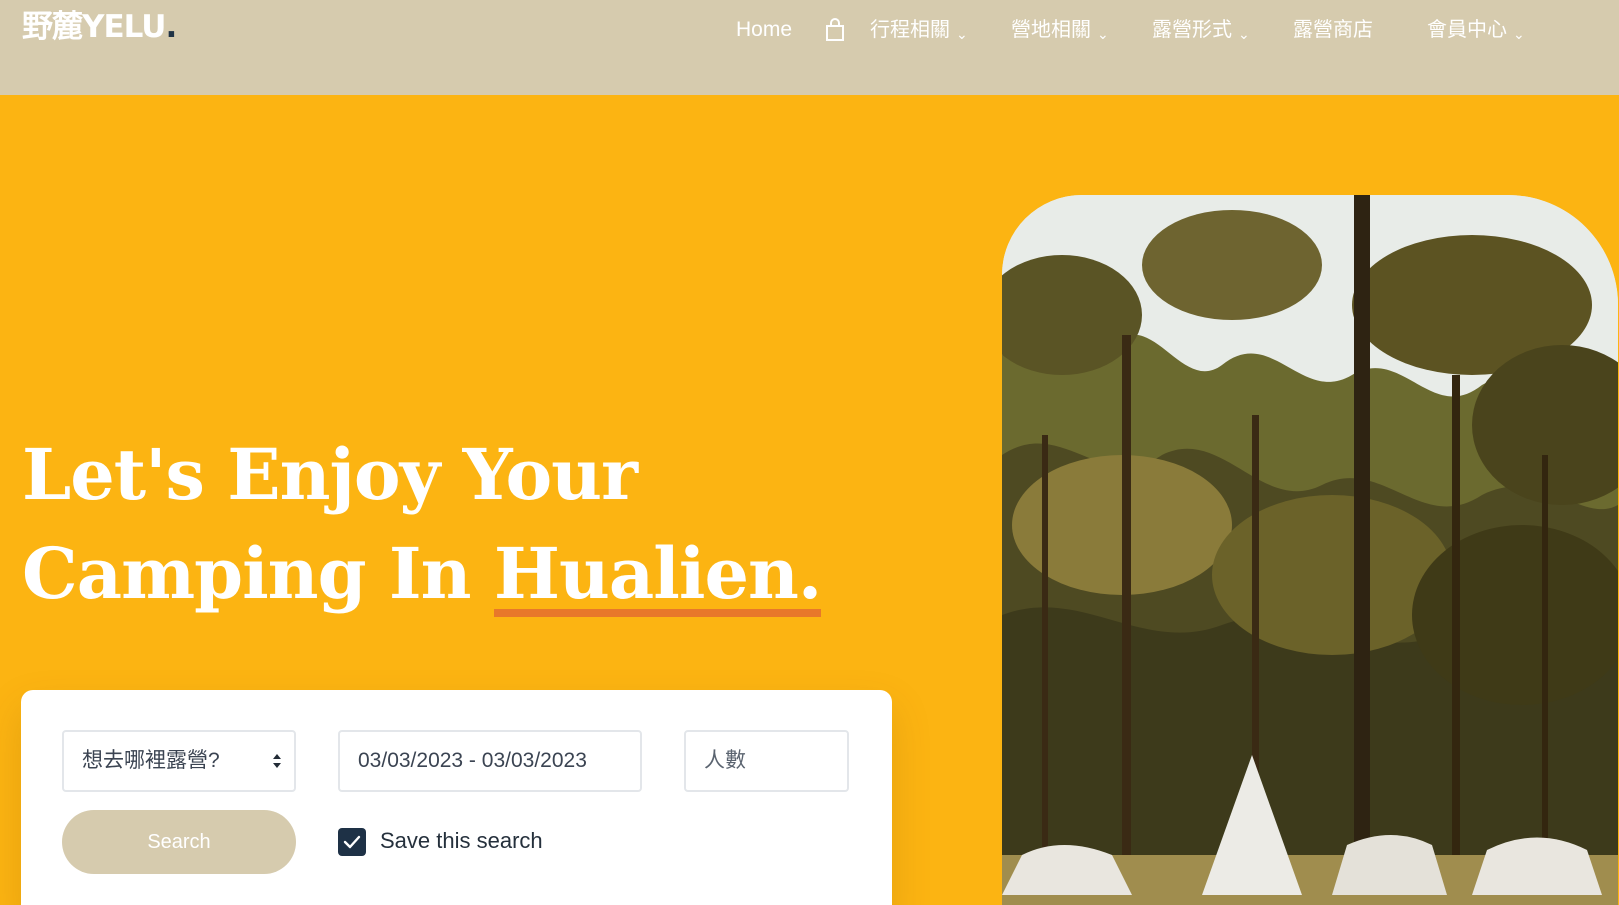 The width and height of the screenshot is (1619, 905). I want to click on hero-line-1: Let's Enjoy Your, so click(330, 474).